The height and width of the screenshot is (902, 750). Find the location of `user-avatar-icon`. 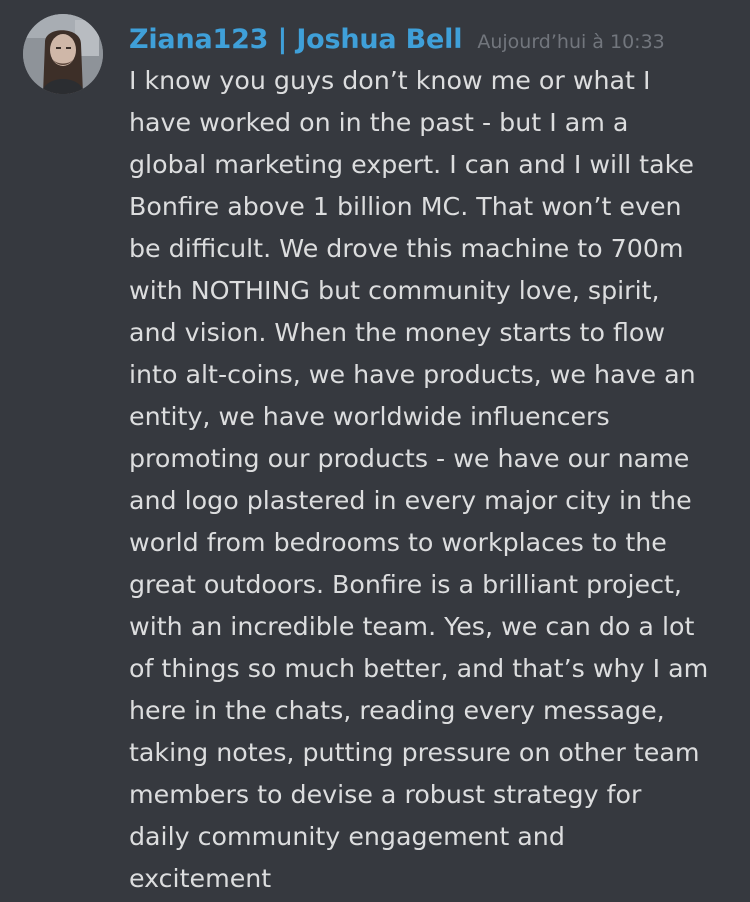

user-avatar-icon is located at coordinates (63, 54).